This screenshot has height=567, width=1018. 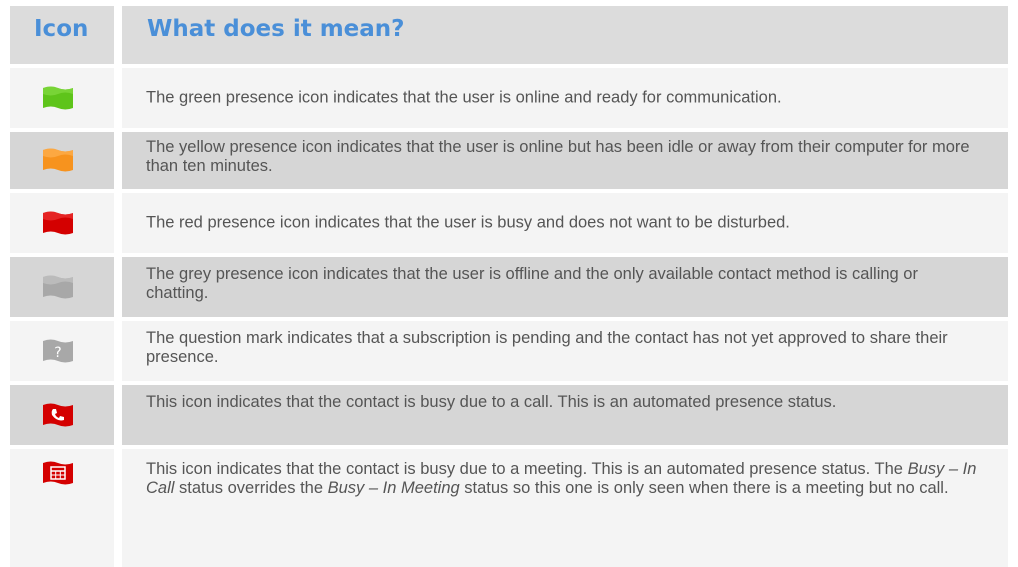 I want to click on red-flag-icon, so click(x=58, y=223).